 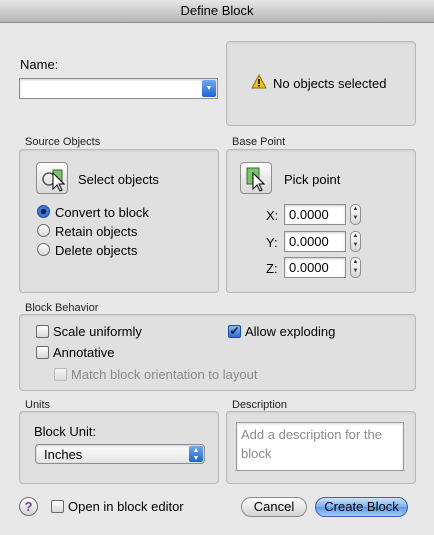 I want to click on select-objects-icon, so click(x=54, y=180).